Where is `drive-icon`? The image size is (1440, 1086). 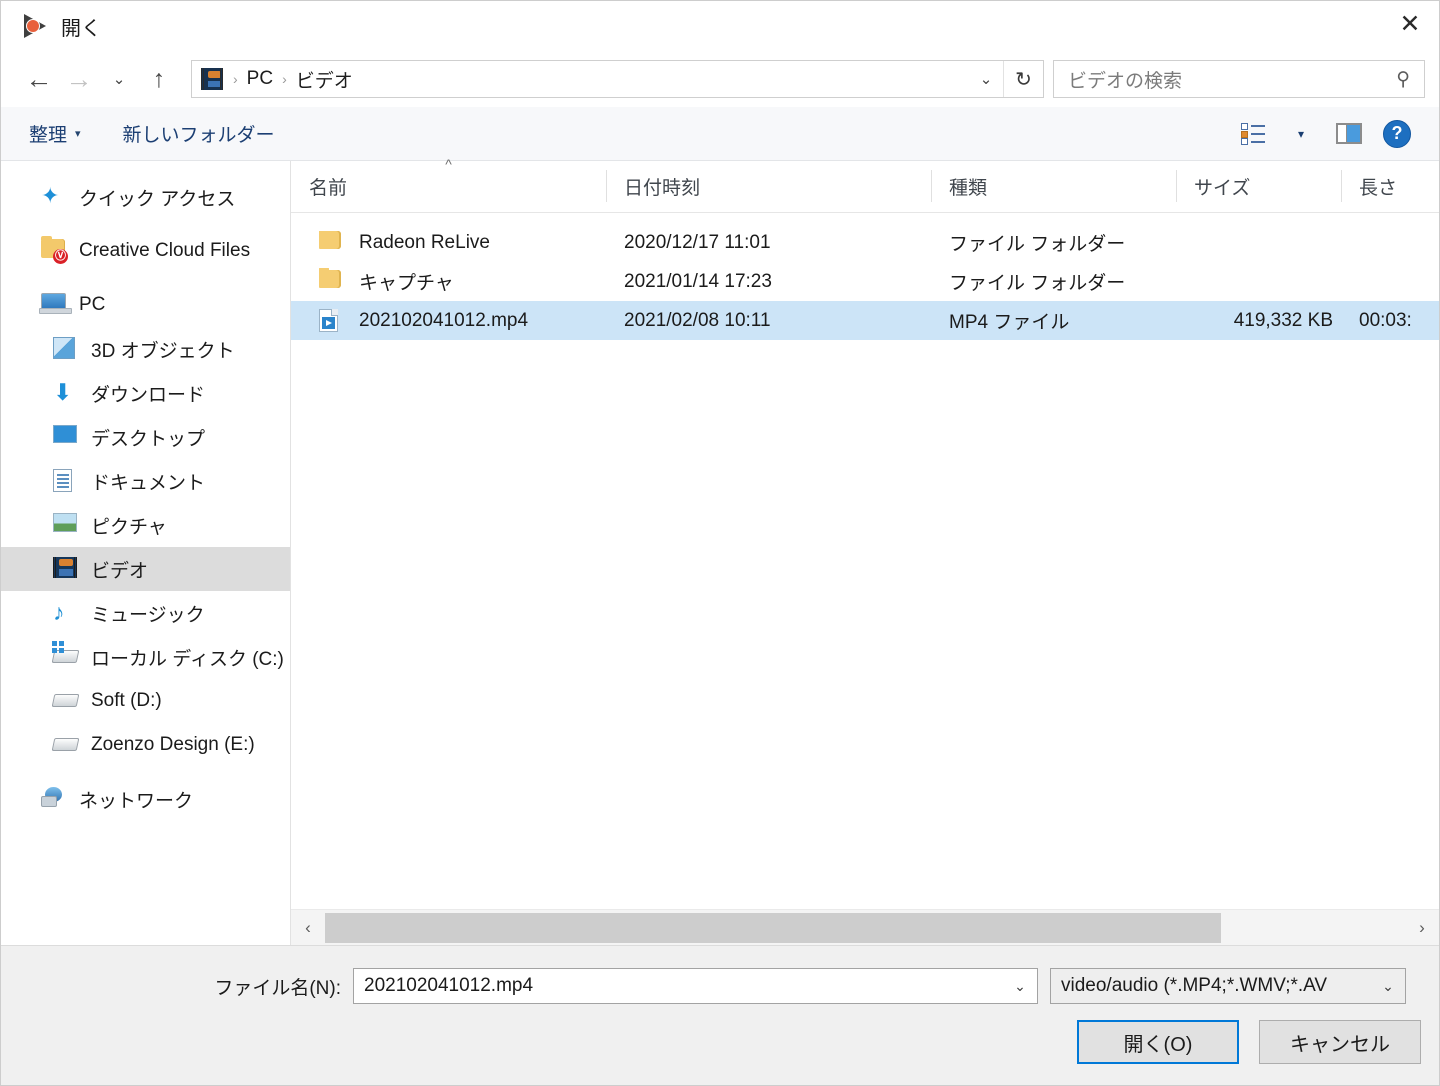
drive-icon is located at coordinates (65, 701).